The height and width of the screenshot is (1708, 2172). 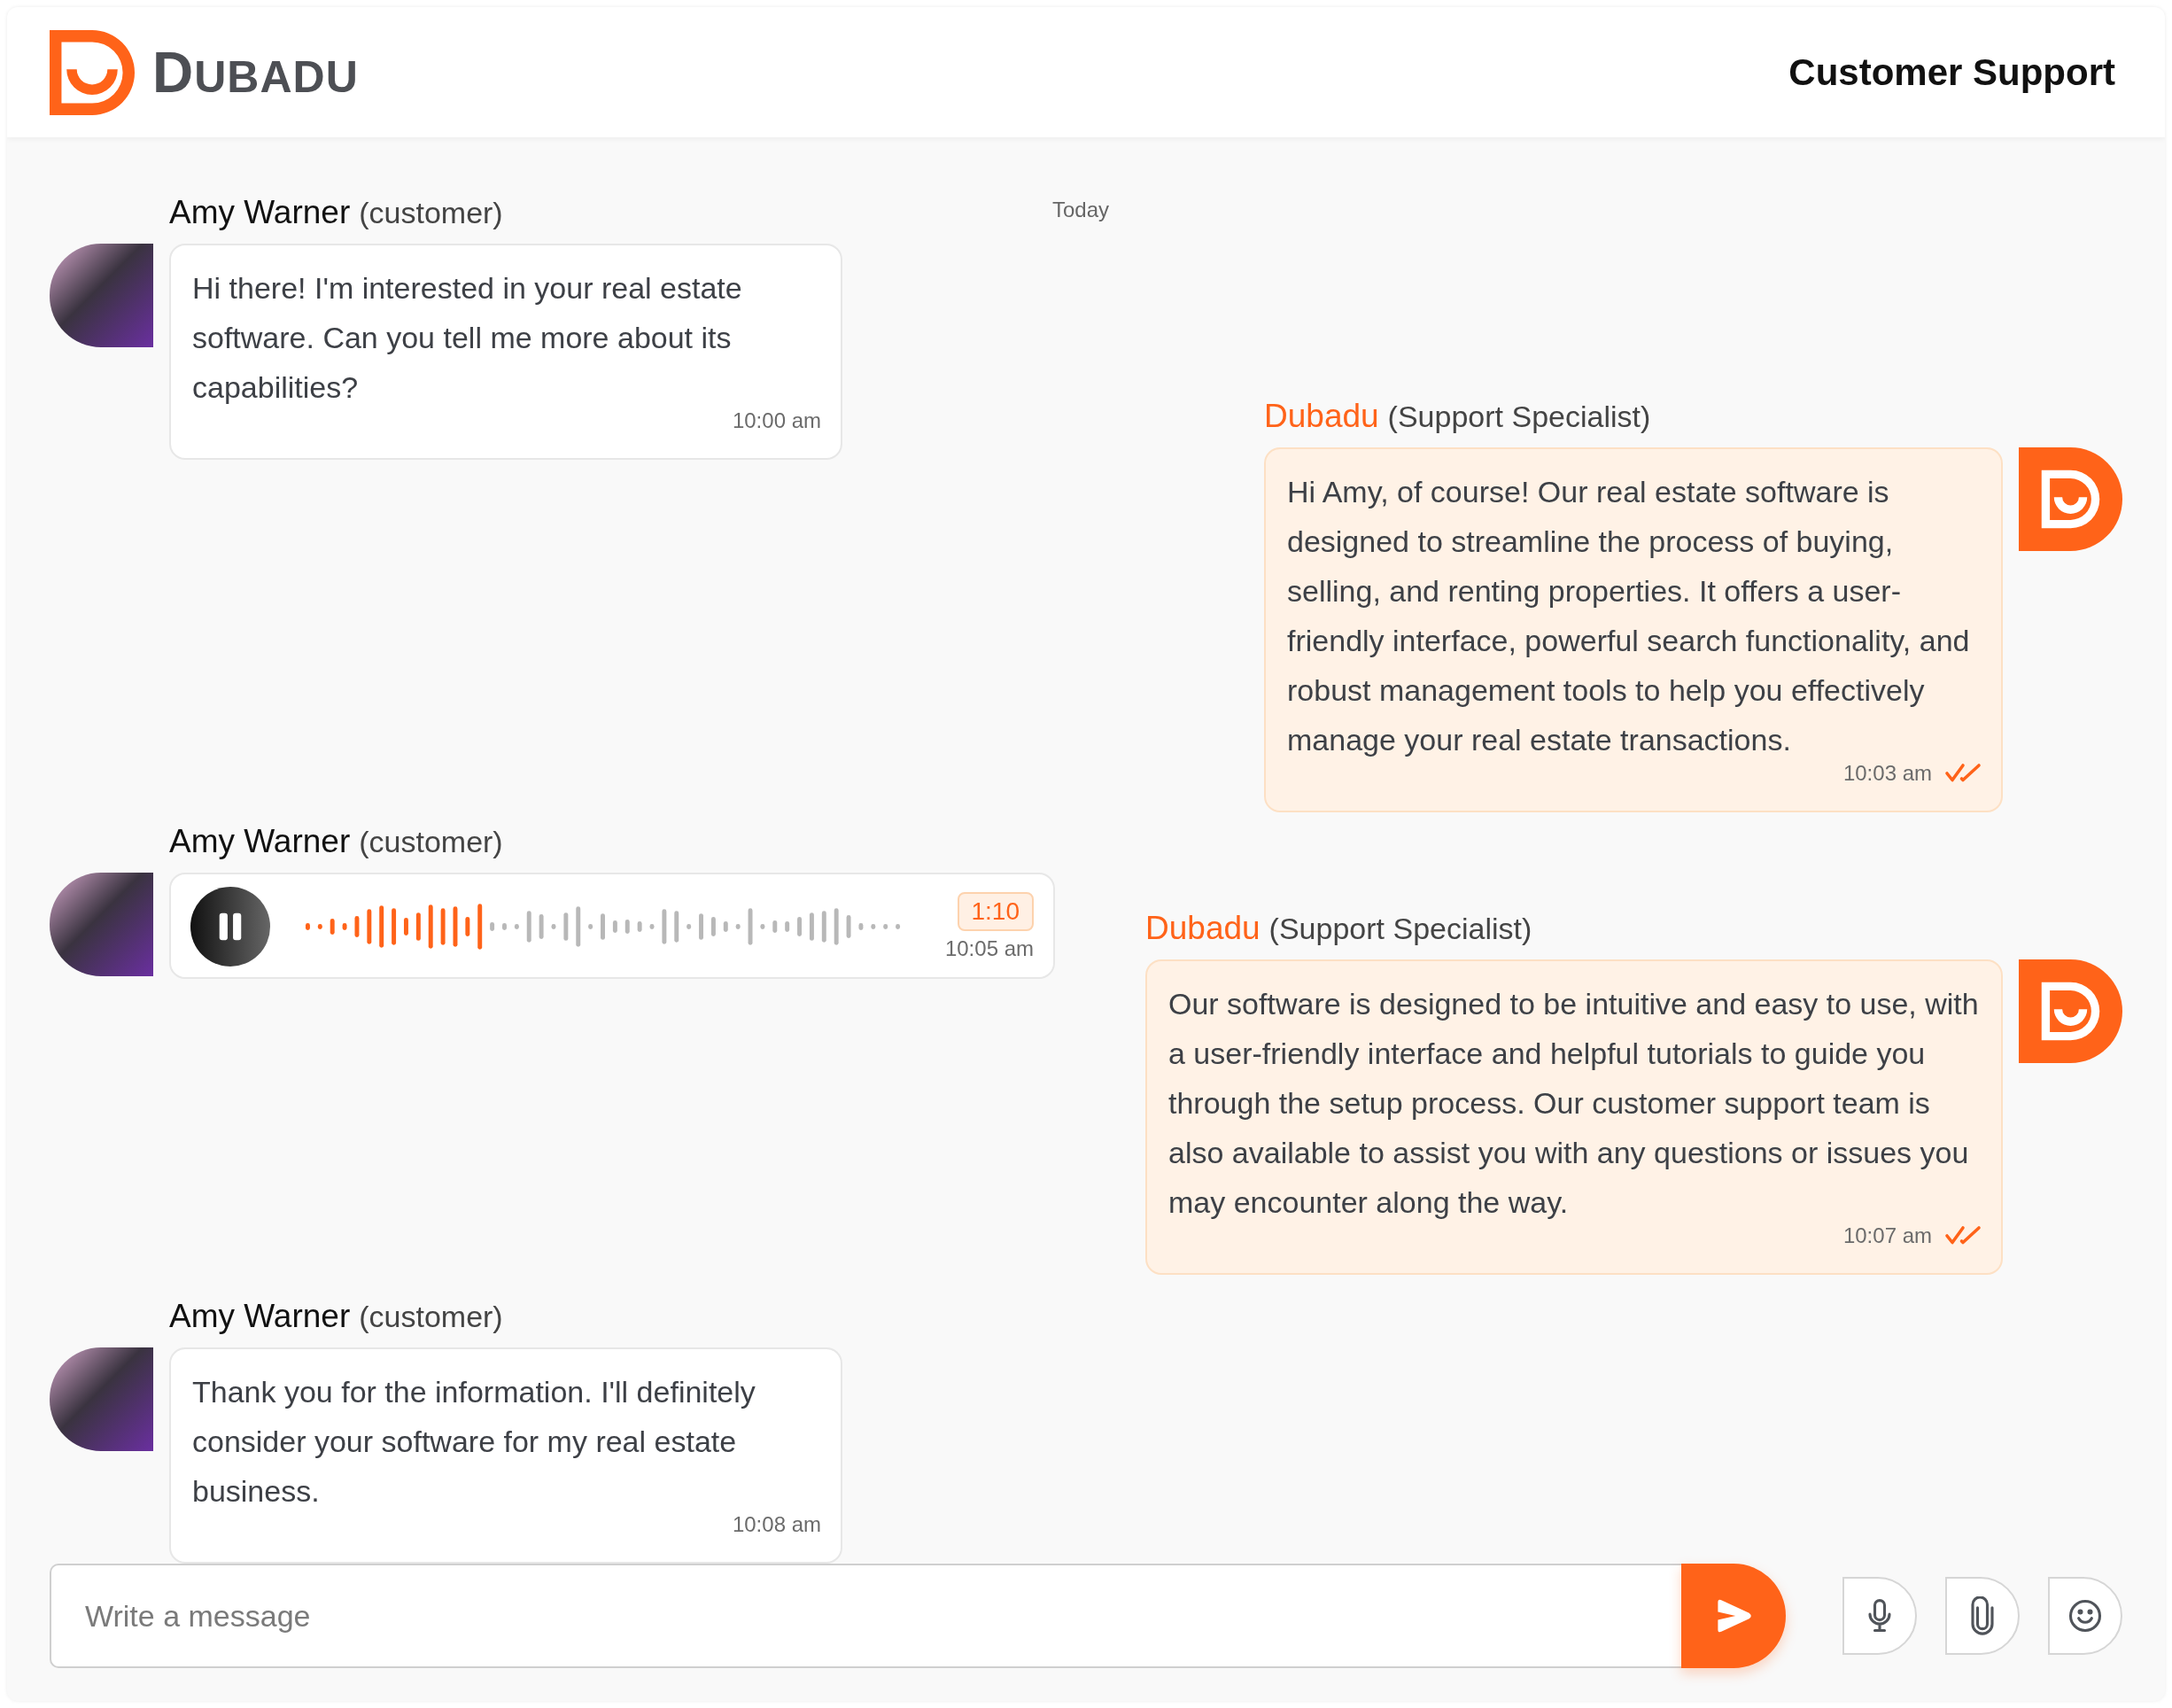 I want to click on message-text: Hi Amy, of course! Our real estate software is designed to streamline the process of buying, selling, and renting properties. It offers a user-friendly interface, powerful search functionality, and robust management tools to help you effectively manage your real estate transactions., so click(x=1629, y=616).